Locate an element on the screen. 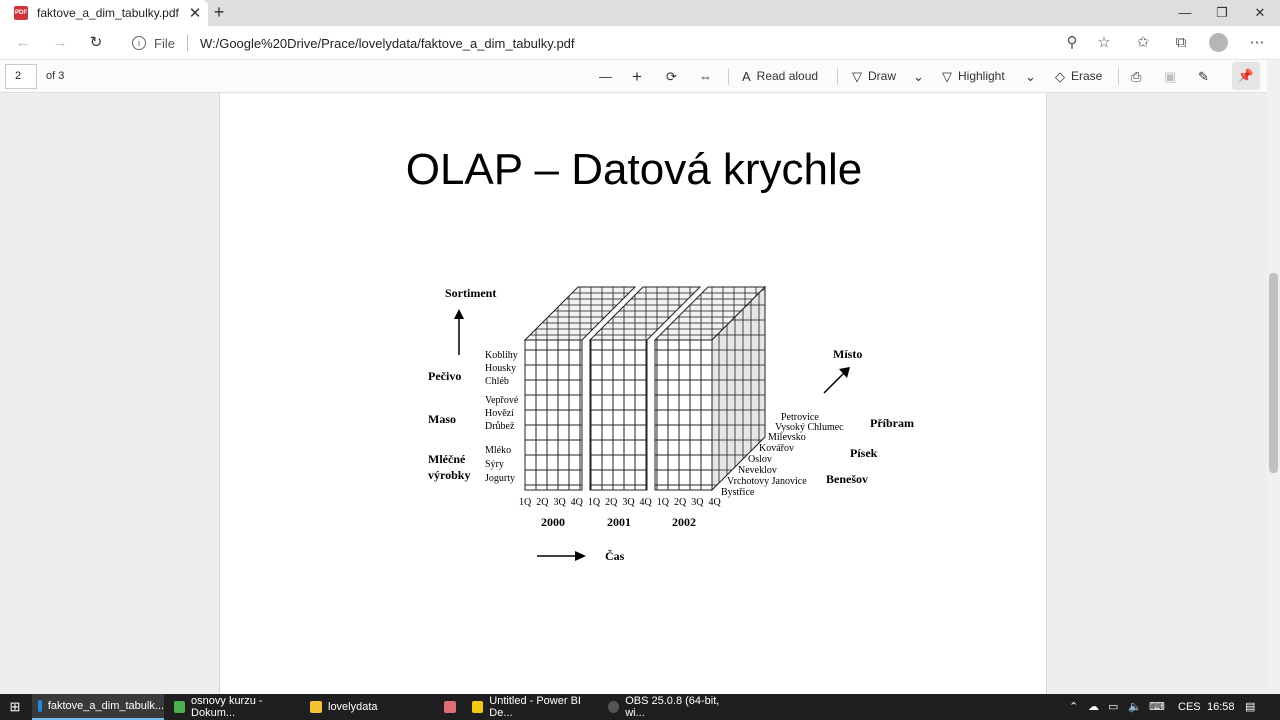 This screenshot has height=720, width=1280. fit-width-icon: ⇔ is located at coordinates (705, 76).